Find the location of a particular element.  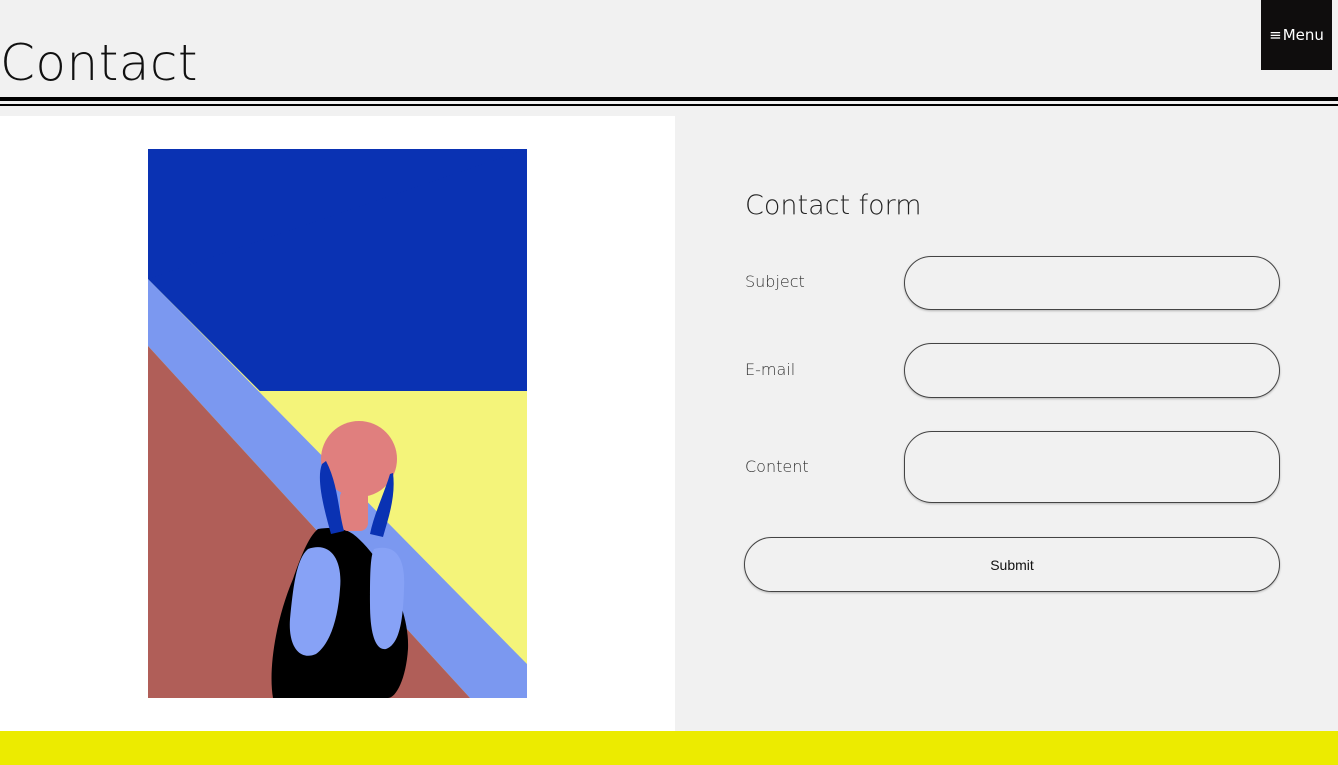

hamburger-icon: ≡ is located at coordinates (1275, 34).